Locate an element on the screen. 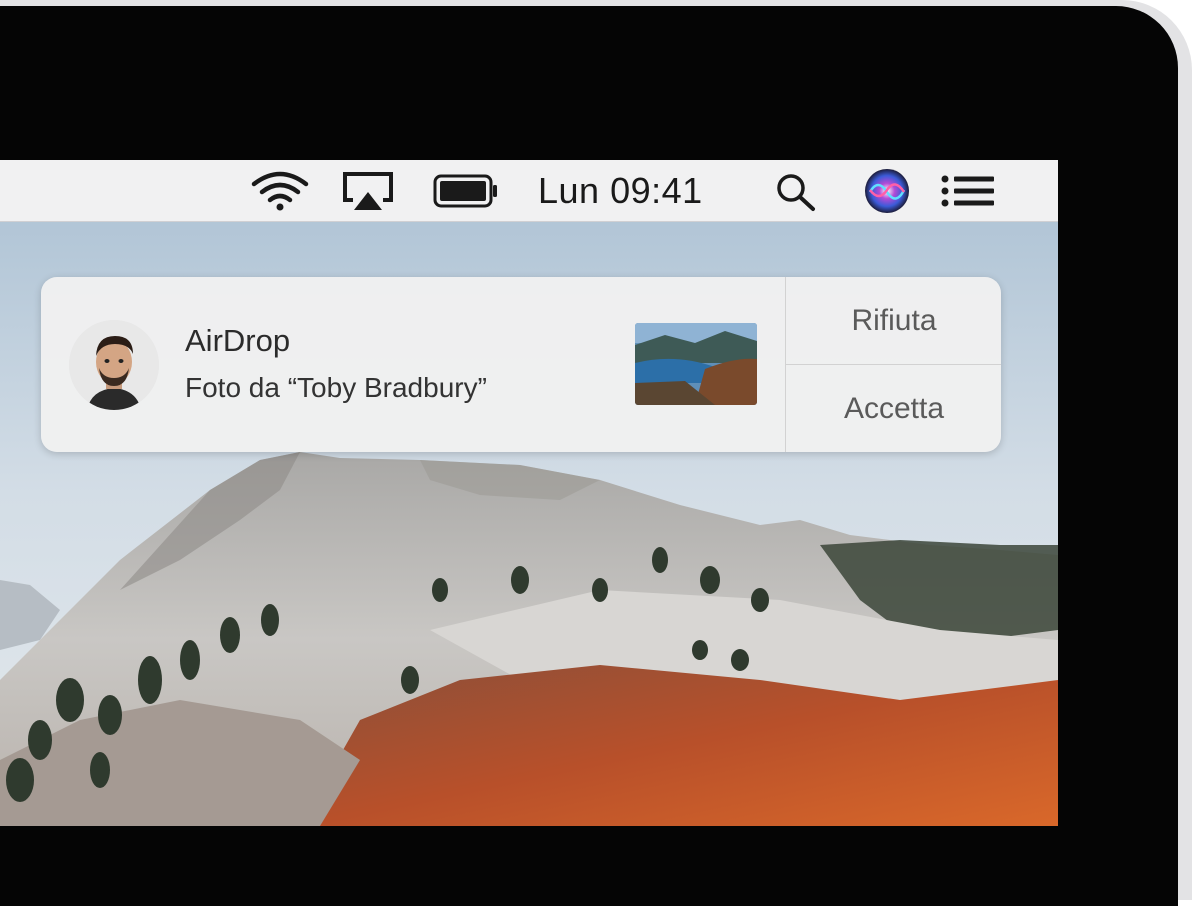  decline-button: Rifiuta is located at coordinates (893, 321).